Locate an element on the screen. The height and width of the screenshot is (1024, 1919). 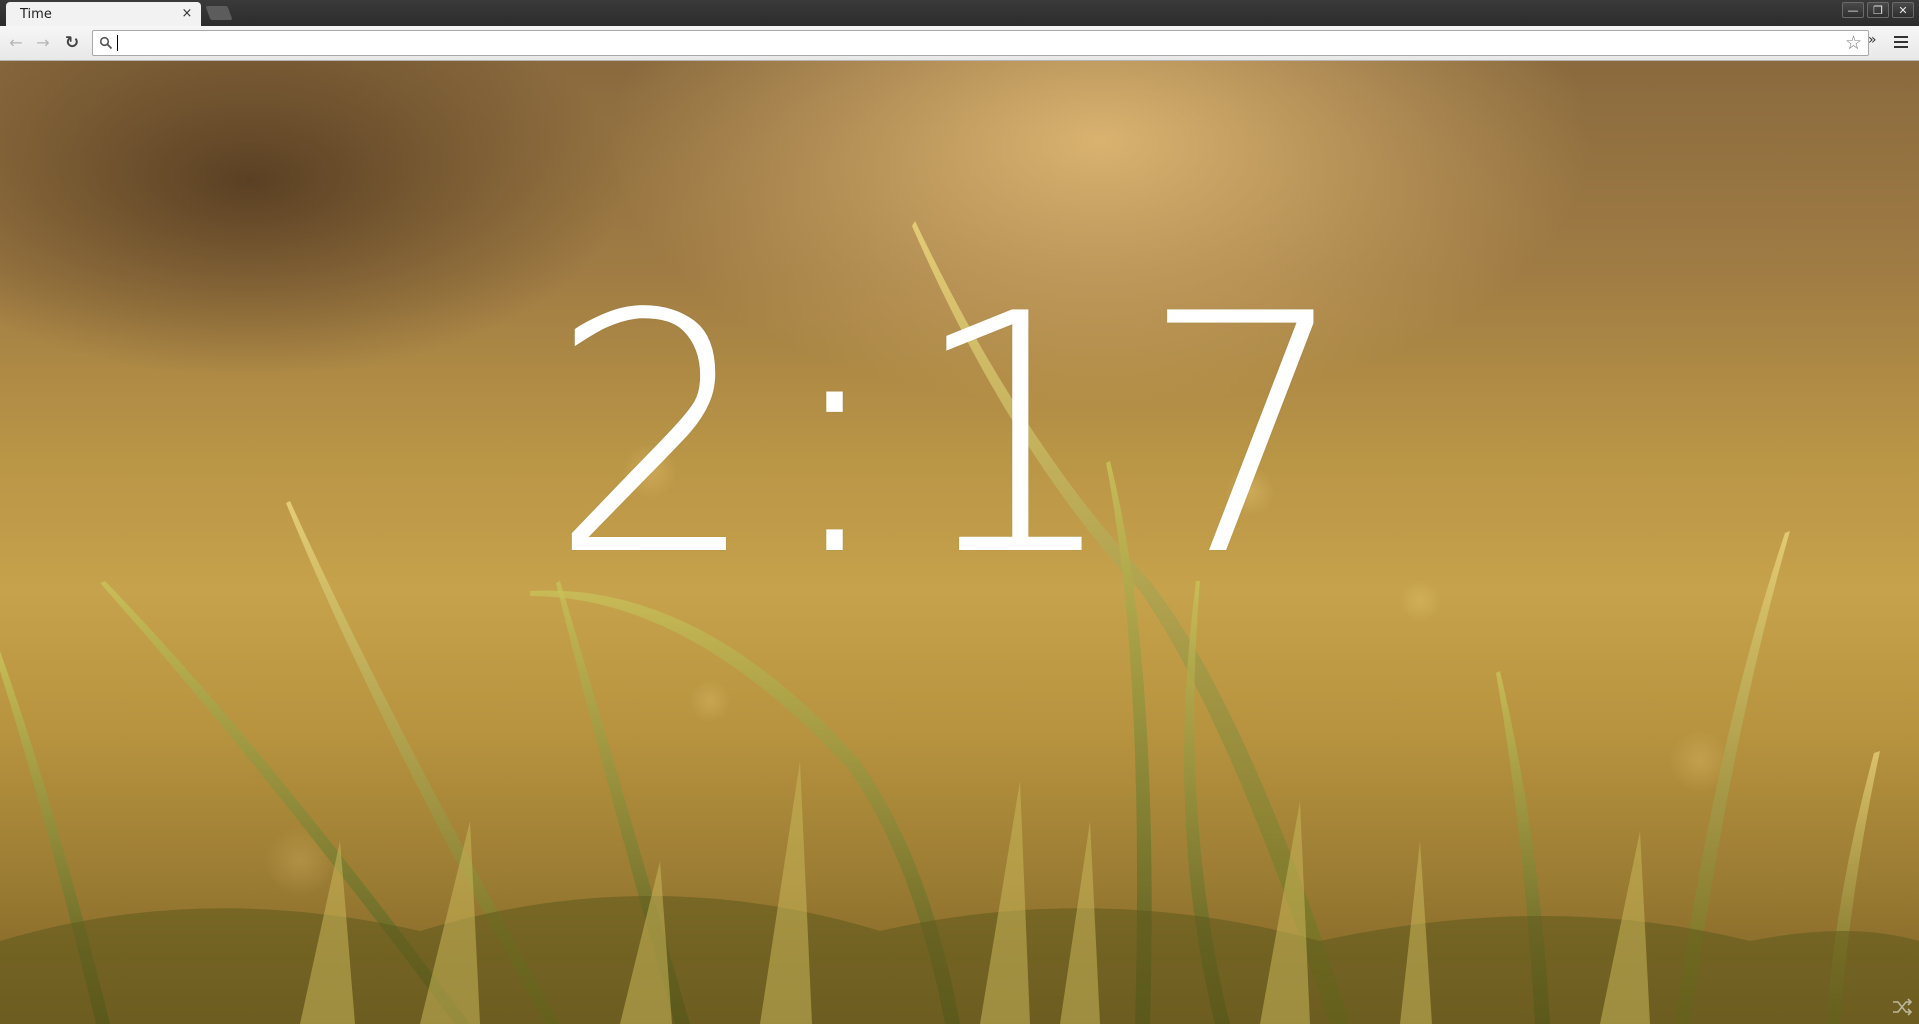
browser-toolbar: ← → ↻ ☆ is located at coordinates (959, 43).